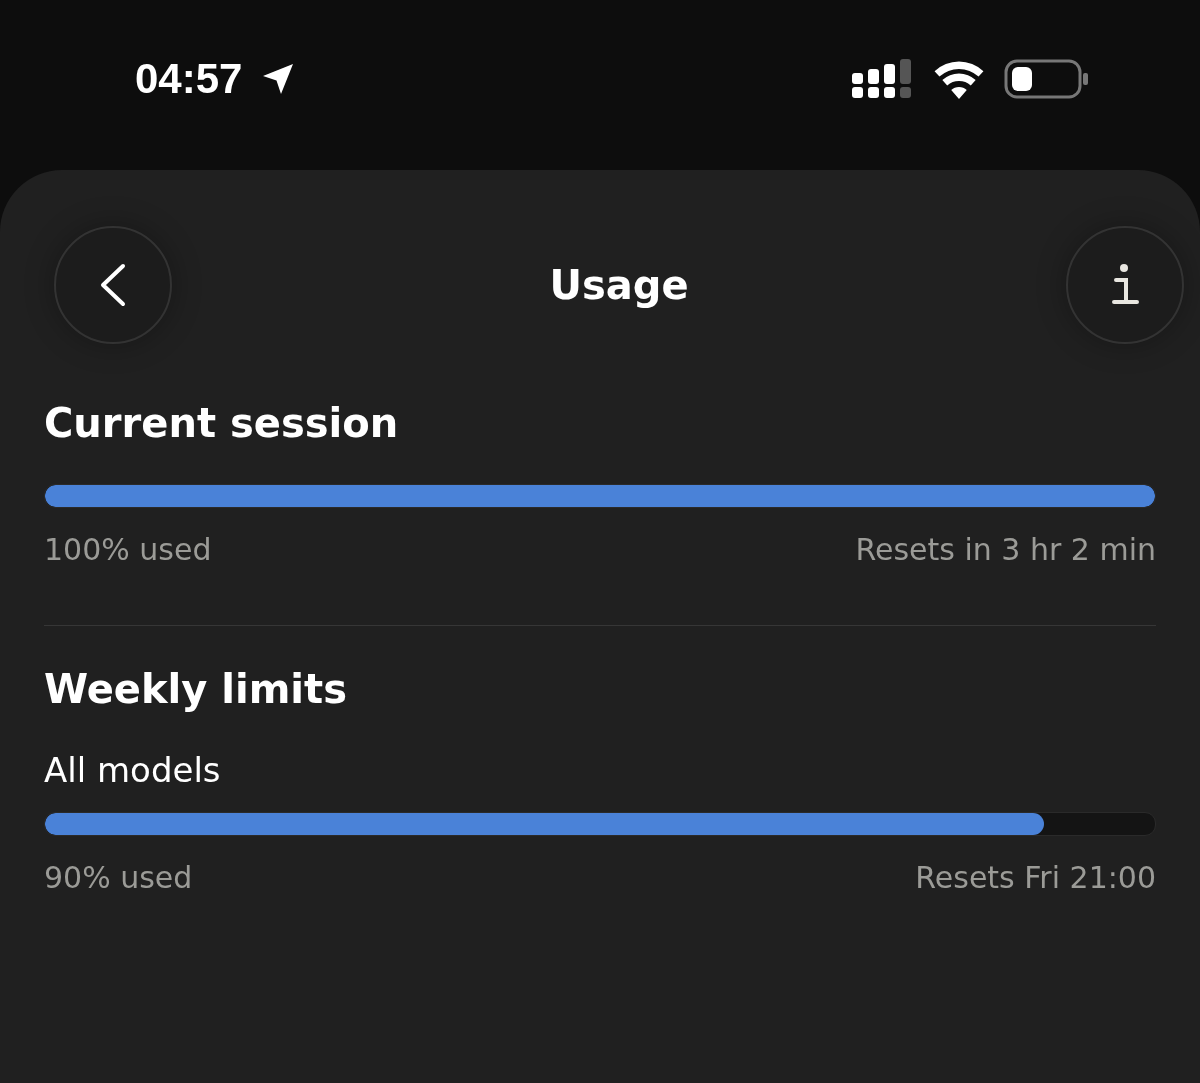 Image resolution: width=1200 pixels, height=1083 pixels. Describe the element at coordinates (118, 877) in the screenshot. I see `usage-percent: 90% used` at that location.